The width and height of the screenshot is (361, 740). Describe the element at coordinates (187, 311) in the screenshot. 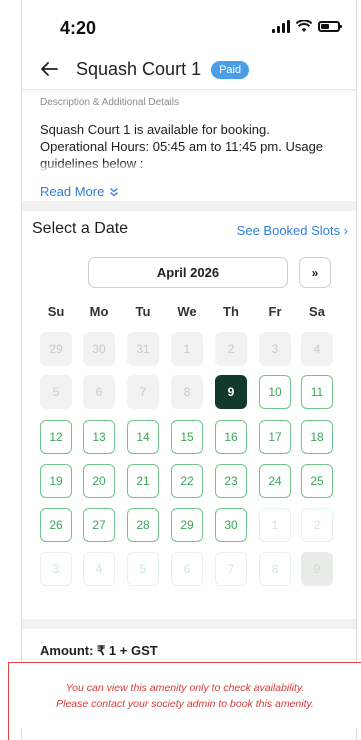

I see `weekday-we: We` at that location.